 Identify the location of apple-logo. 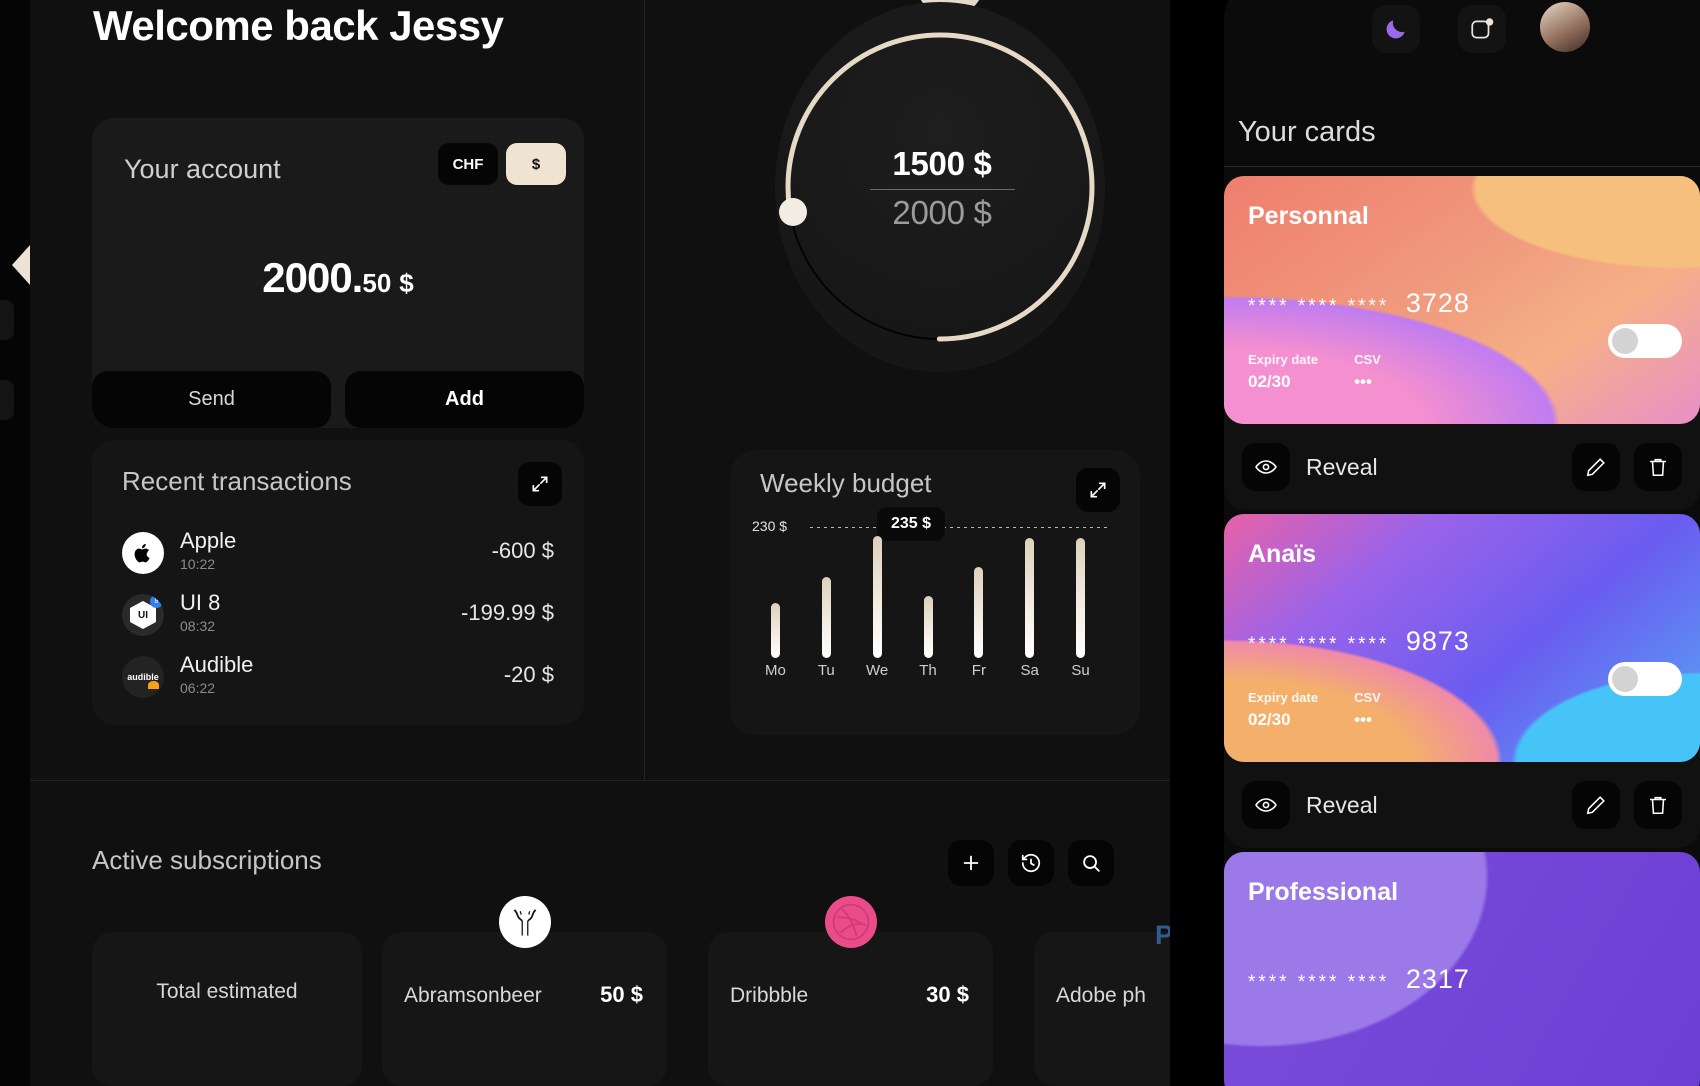
(143, 553).